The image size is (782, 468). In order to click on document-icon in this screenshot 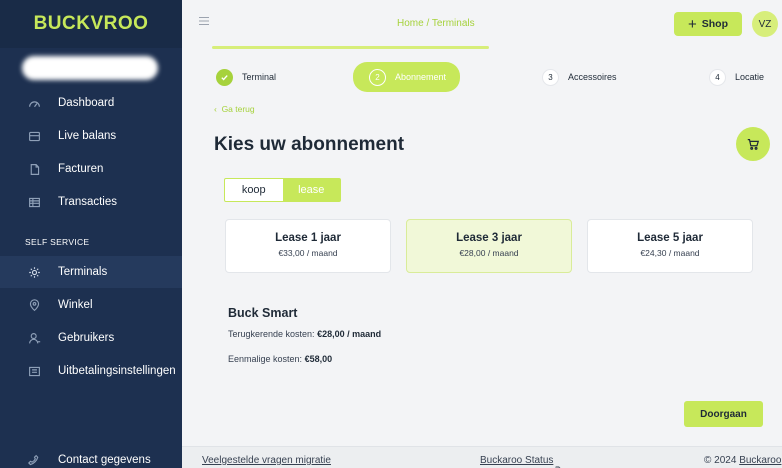, I will do `click(34, 169)`.